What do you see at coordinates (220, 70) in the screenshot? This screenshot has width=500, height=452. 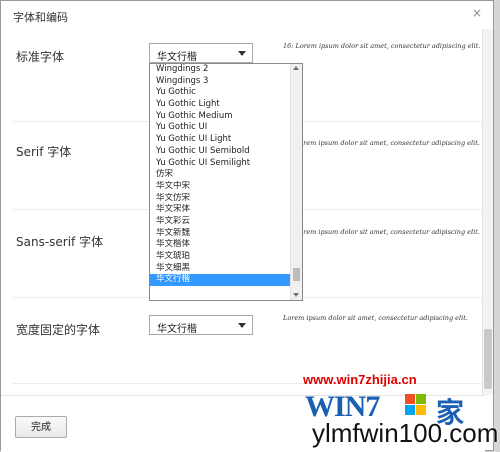 I see `font-option: Wingdings 2` at bounding box center [220, 70].